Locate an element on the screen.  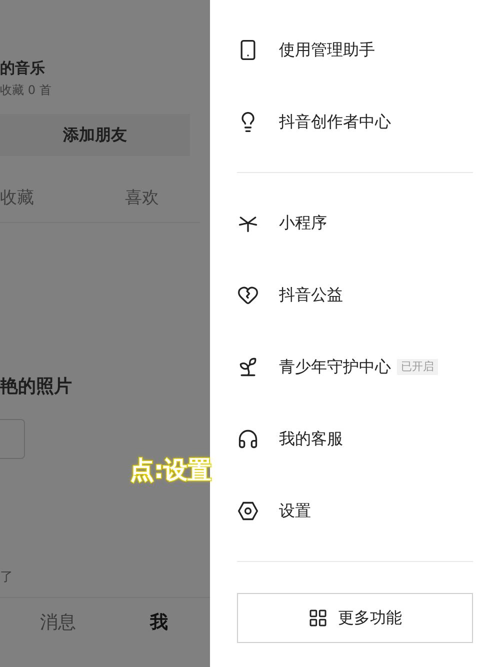
headset-icon is located at coordinates (248, 439).